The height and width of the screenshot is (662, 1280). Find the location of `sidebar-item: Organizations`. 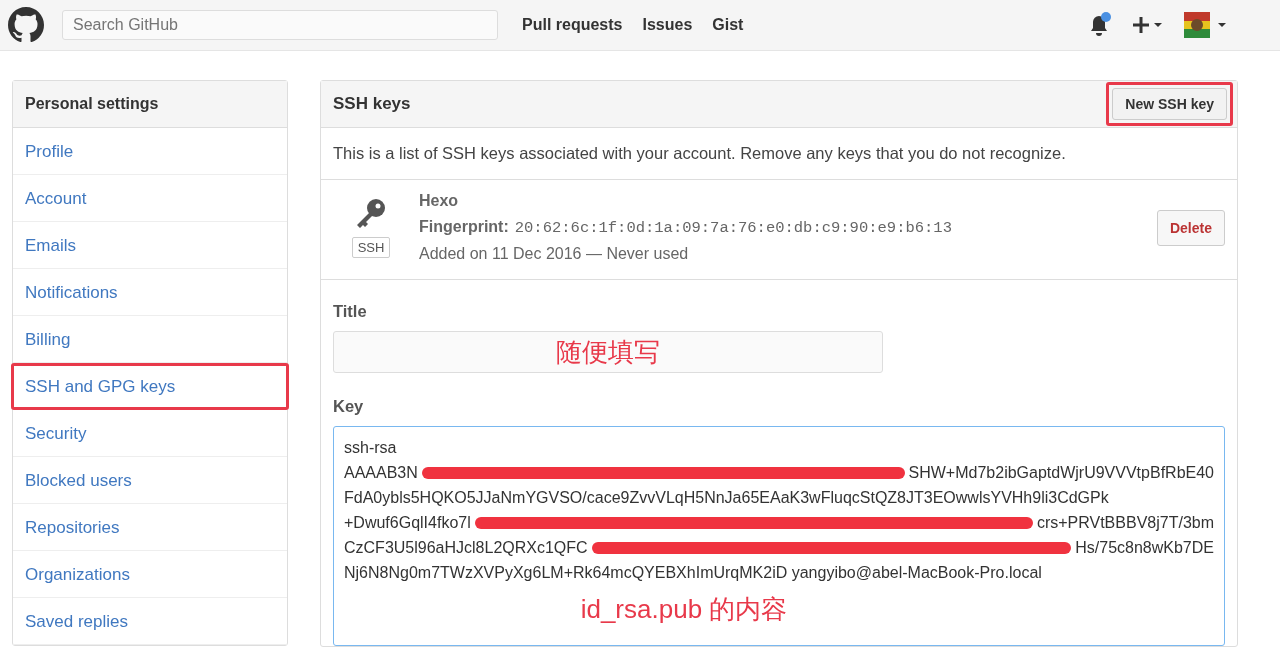

sidebar-item: Organizations is located at coordinates (150, 574).